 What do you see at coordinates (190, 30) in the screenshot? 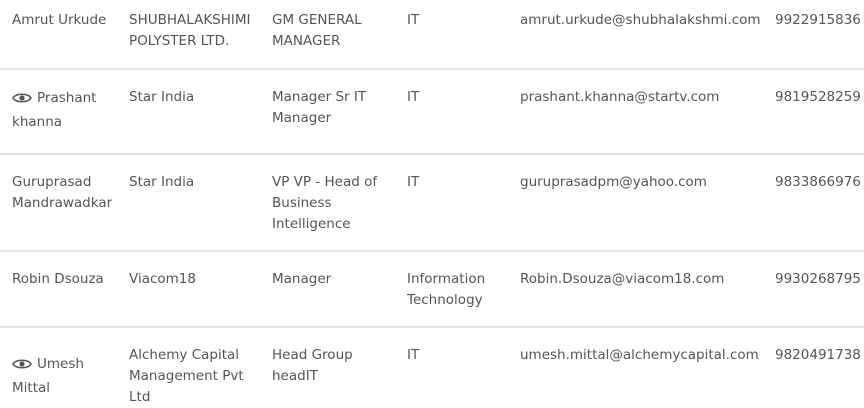
I see `organization: SHUBHALAKSHIMI POLYSTER LTD.` at bounding box center [190, 30].